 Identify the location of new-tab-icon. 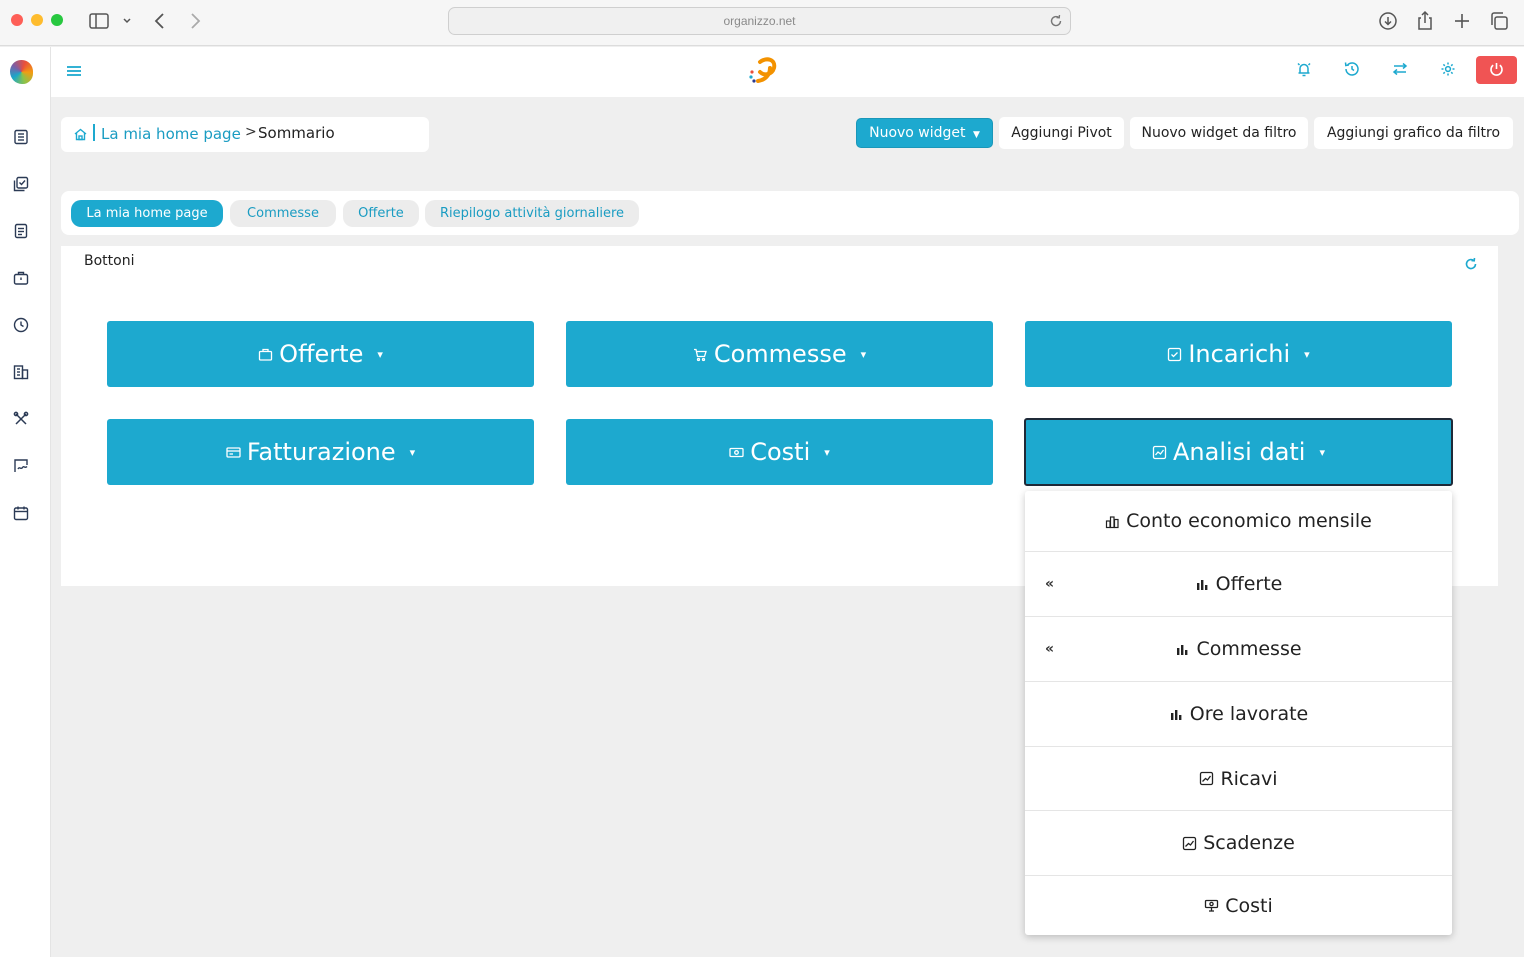
(1462, 21).